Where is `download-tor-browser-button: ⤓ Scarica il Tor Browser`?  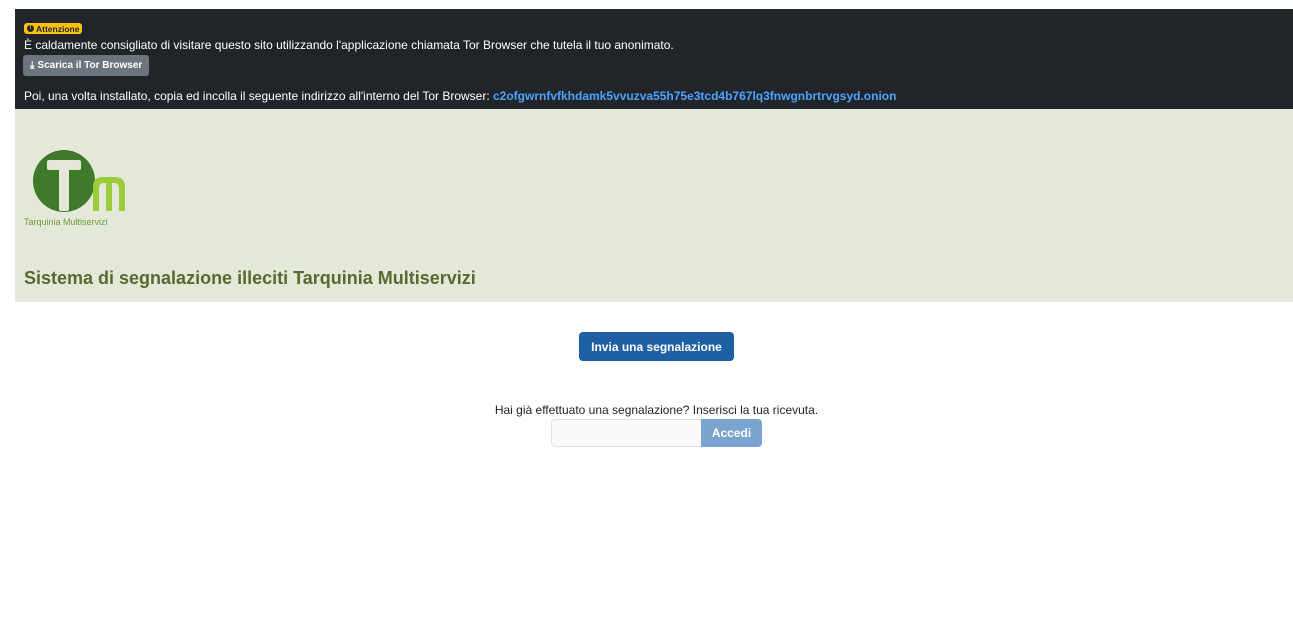
download-tor-browser-button: ⤓ Scarica il Tor Browser is located at coordinates (86, 65).